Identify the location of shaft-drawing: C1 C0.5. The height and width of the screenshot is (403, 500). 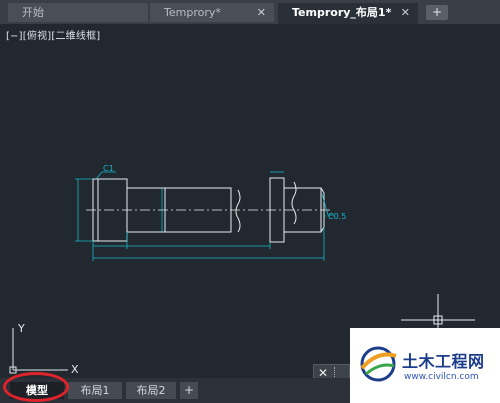
(210, 212).